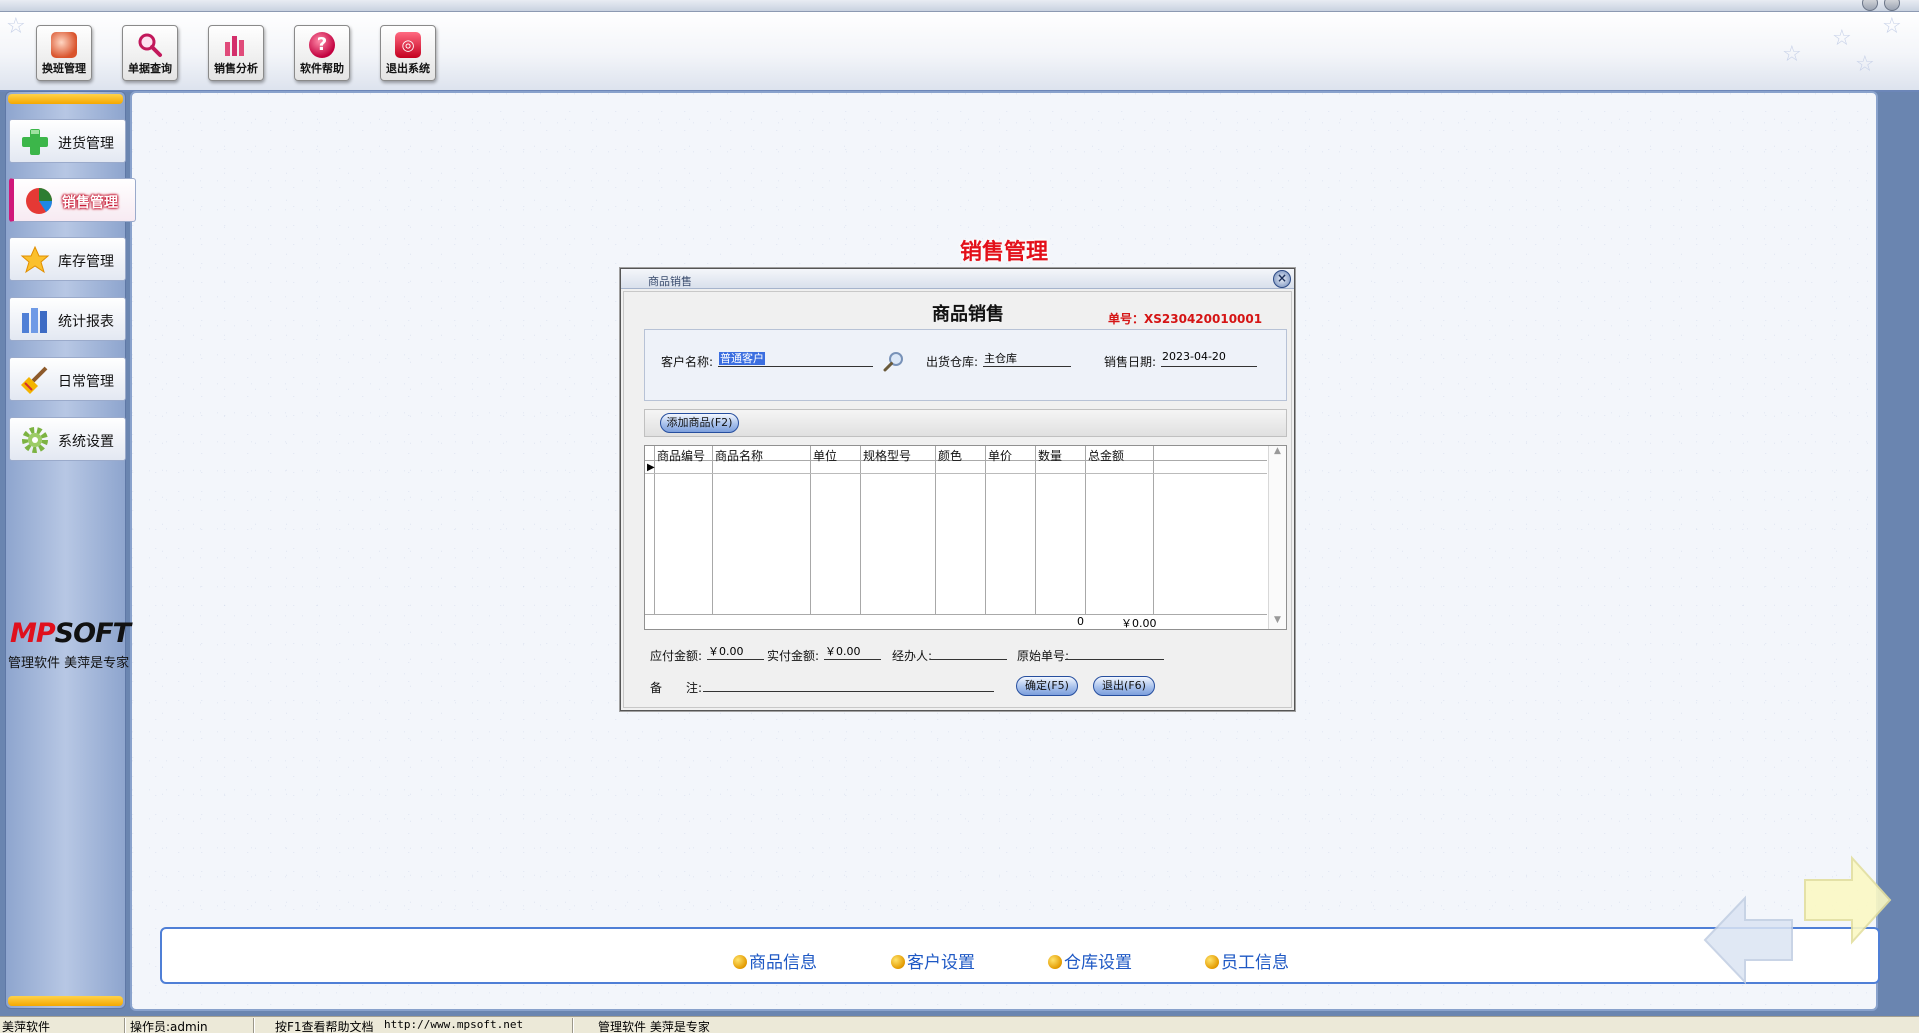 Image resolution: width=1919 pixels, height=1033 pixels. What do you see at coordinates (912, 656) in the screenshot?
I see `handler-label: 经办人:` at bounding box center [912, 656].